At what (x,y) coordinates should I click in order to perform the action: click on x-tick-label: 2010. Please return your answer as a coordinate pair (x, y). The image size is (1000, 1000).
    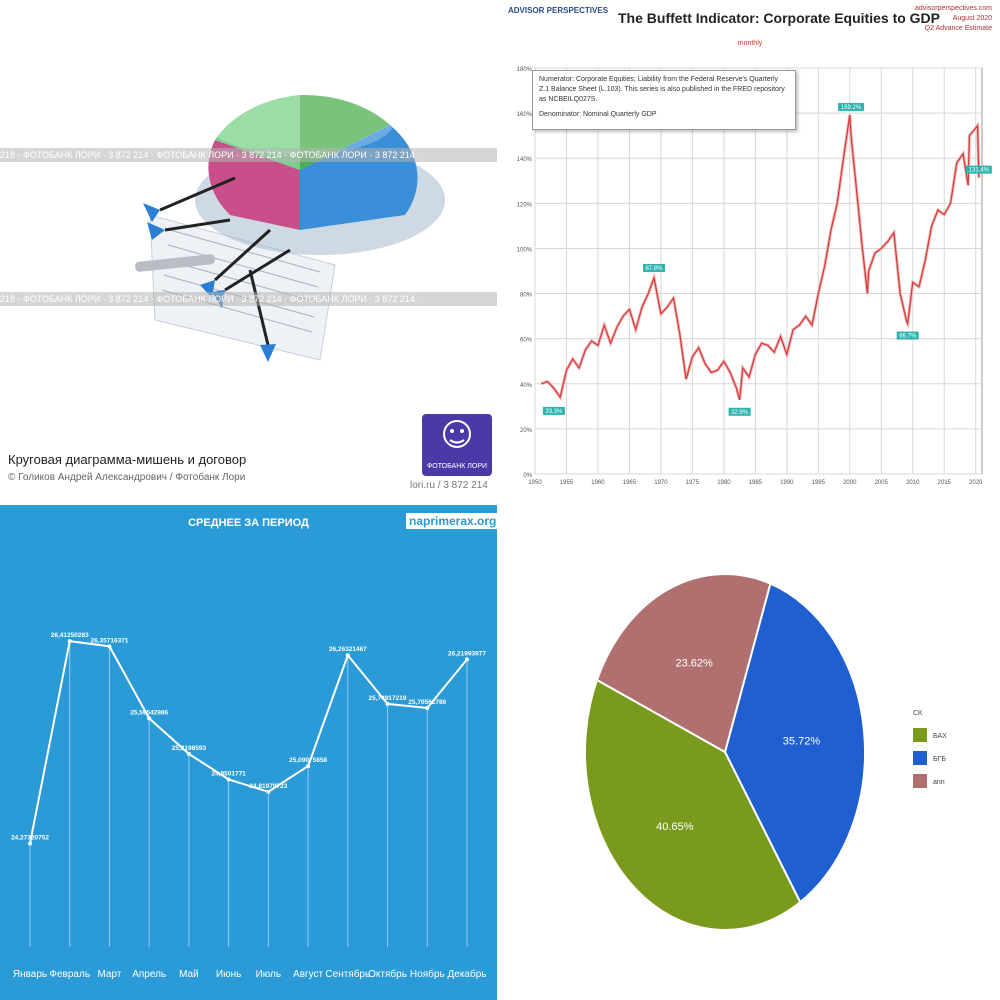
    Looking at the image, I should click on (913, 483).